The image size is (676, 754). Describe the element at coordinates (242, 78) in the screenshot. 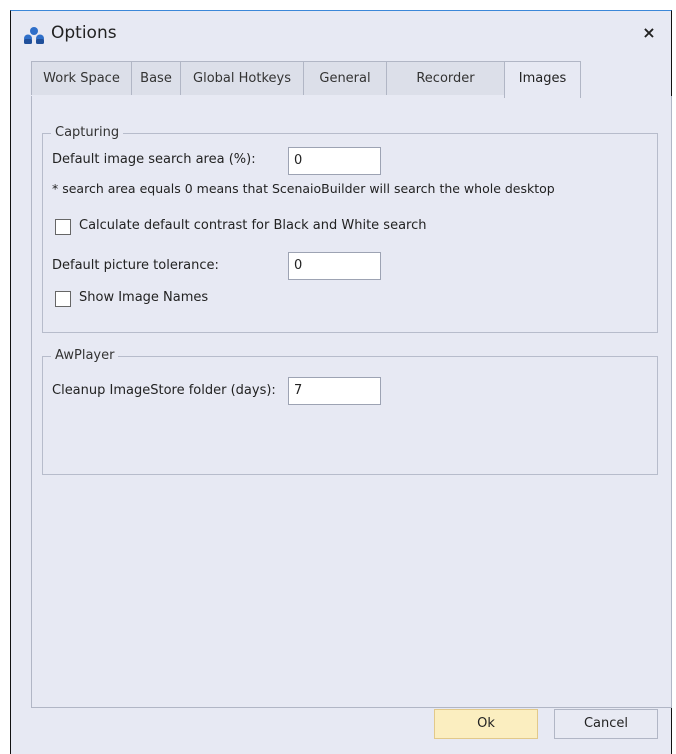

I see `tab-global-hotkeys: Global Hotkeys` at that location.